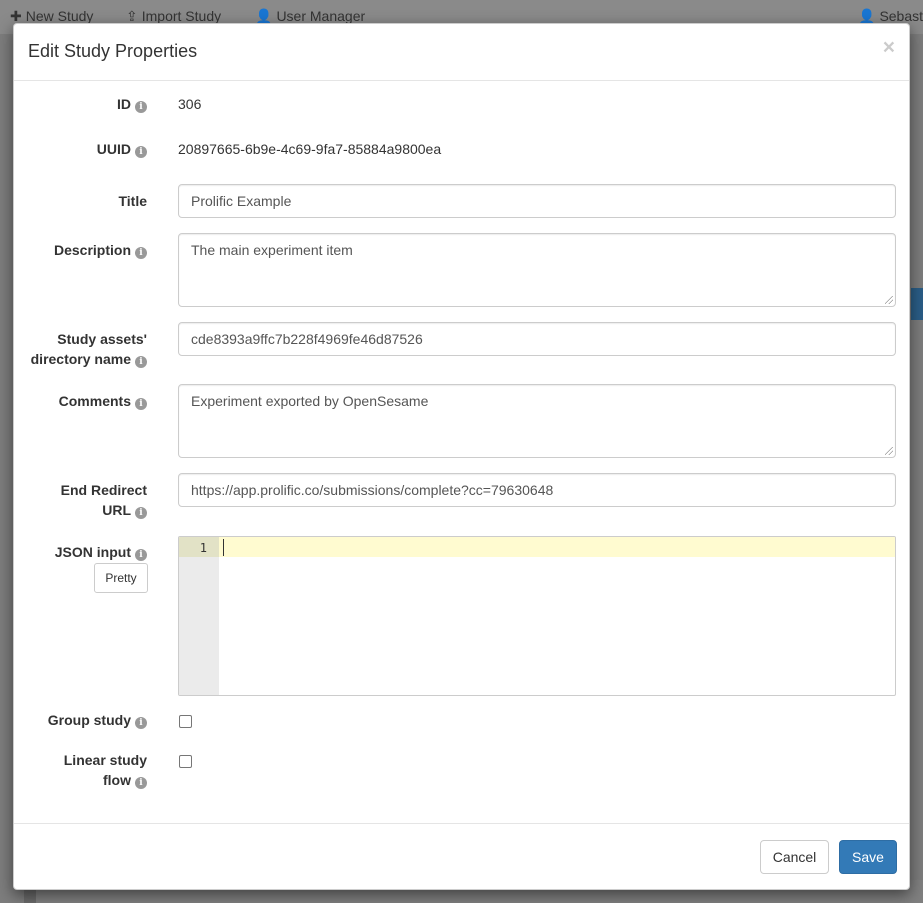 This screenshot has height=903, width=923. I want to click on modal-title: Edit Study Properties, so click(113, 51).